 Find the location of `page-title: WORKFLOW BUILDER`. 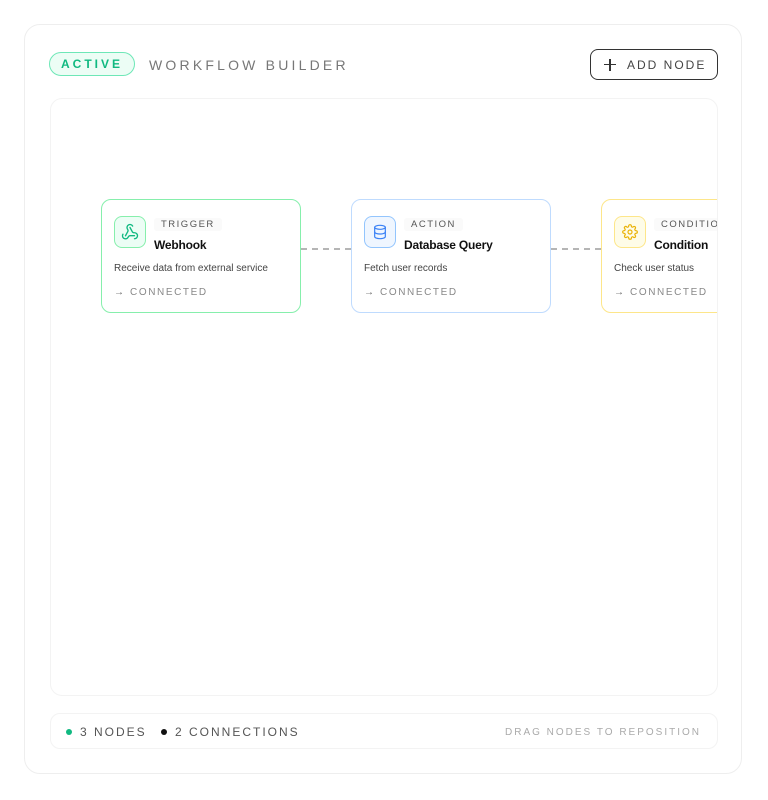

page-title: WORKFLOW BUILDER is located at coordinates (249, 65).